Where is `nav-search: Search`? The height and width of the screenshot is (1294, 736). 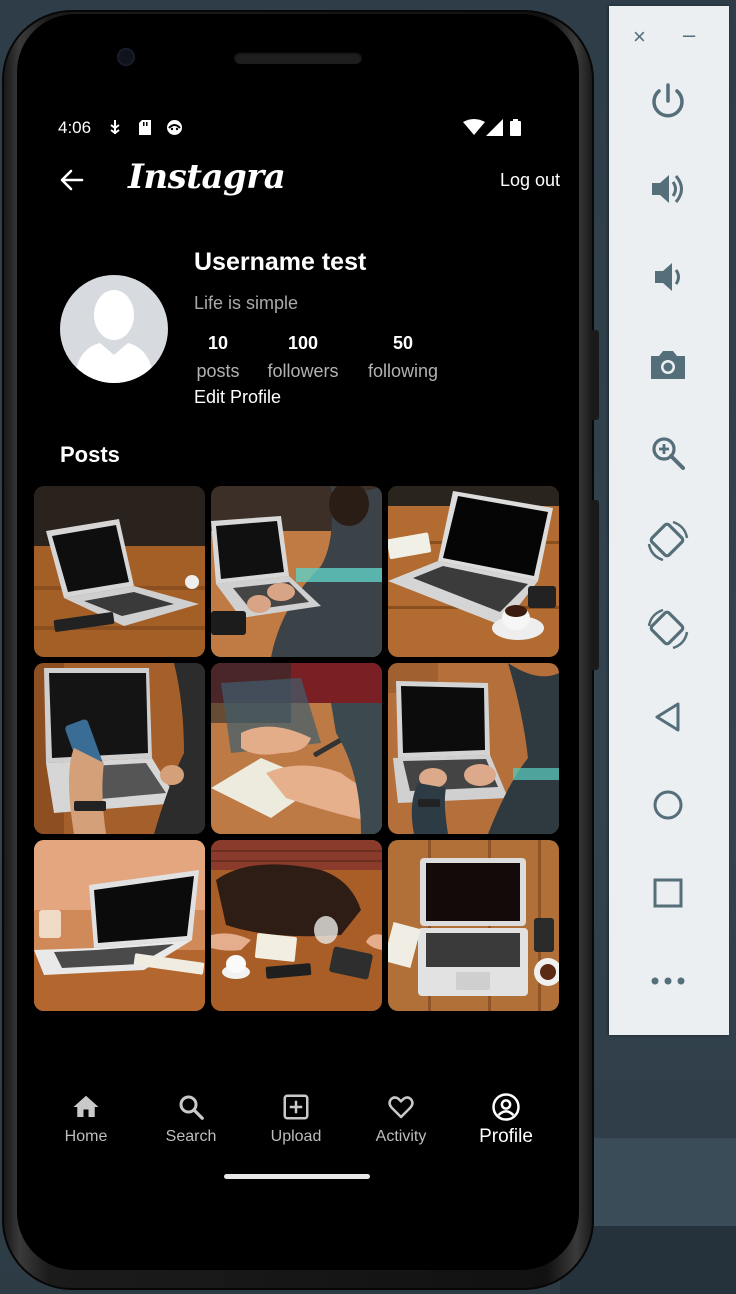
nav-search: Search is located at coordinates (191, 1119).